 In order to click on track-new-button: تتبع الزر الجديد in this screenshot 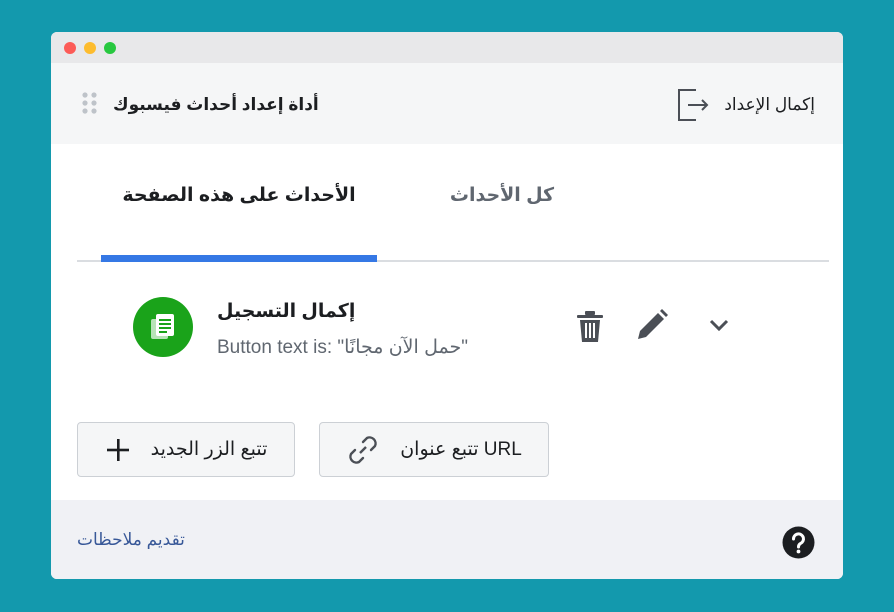, I will do `click(186, 449)`.